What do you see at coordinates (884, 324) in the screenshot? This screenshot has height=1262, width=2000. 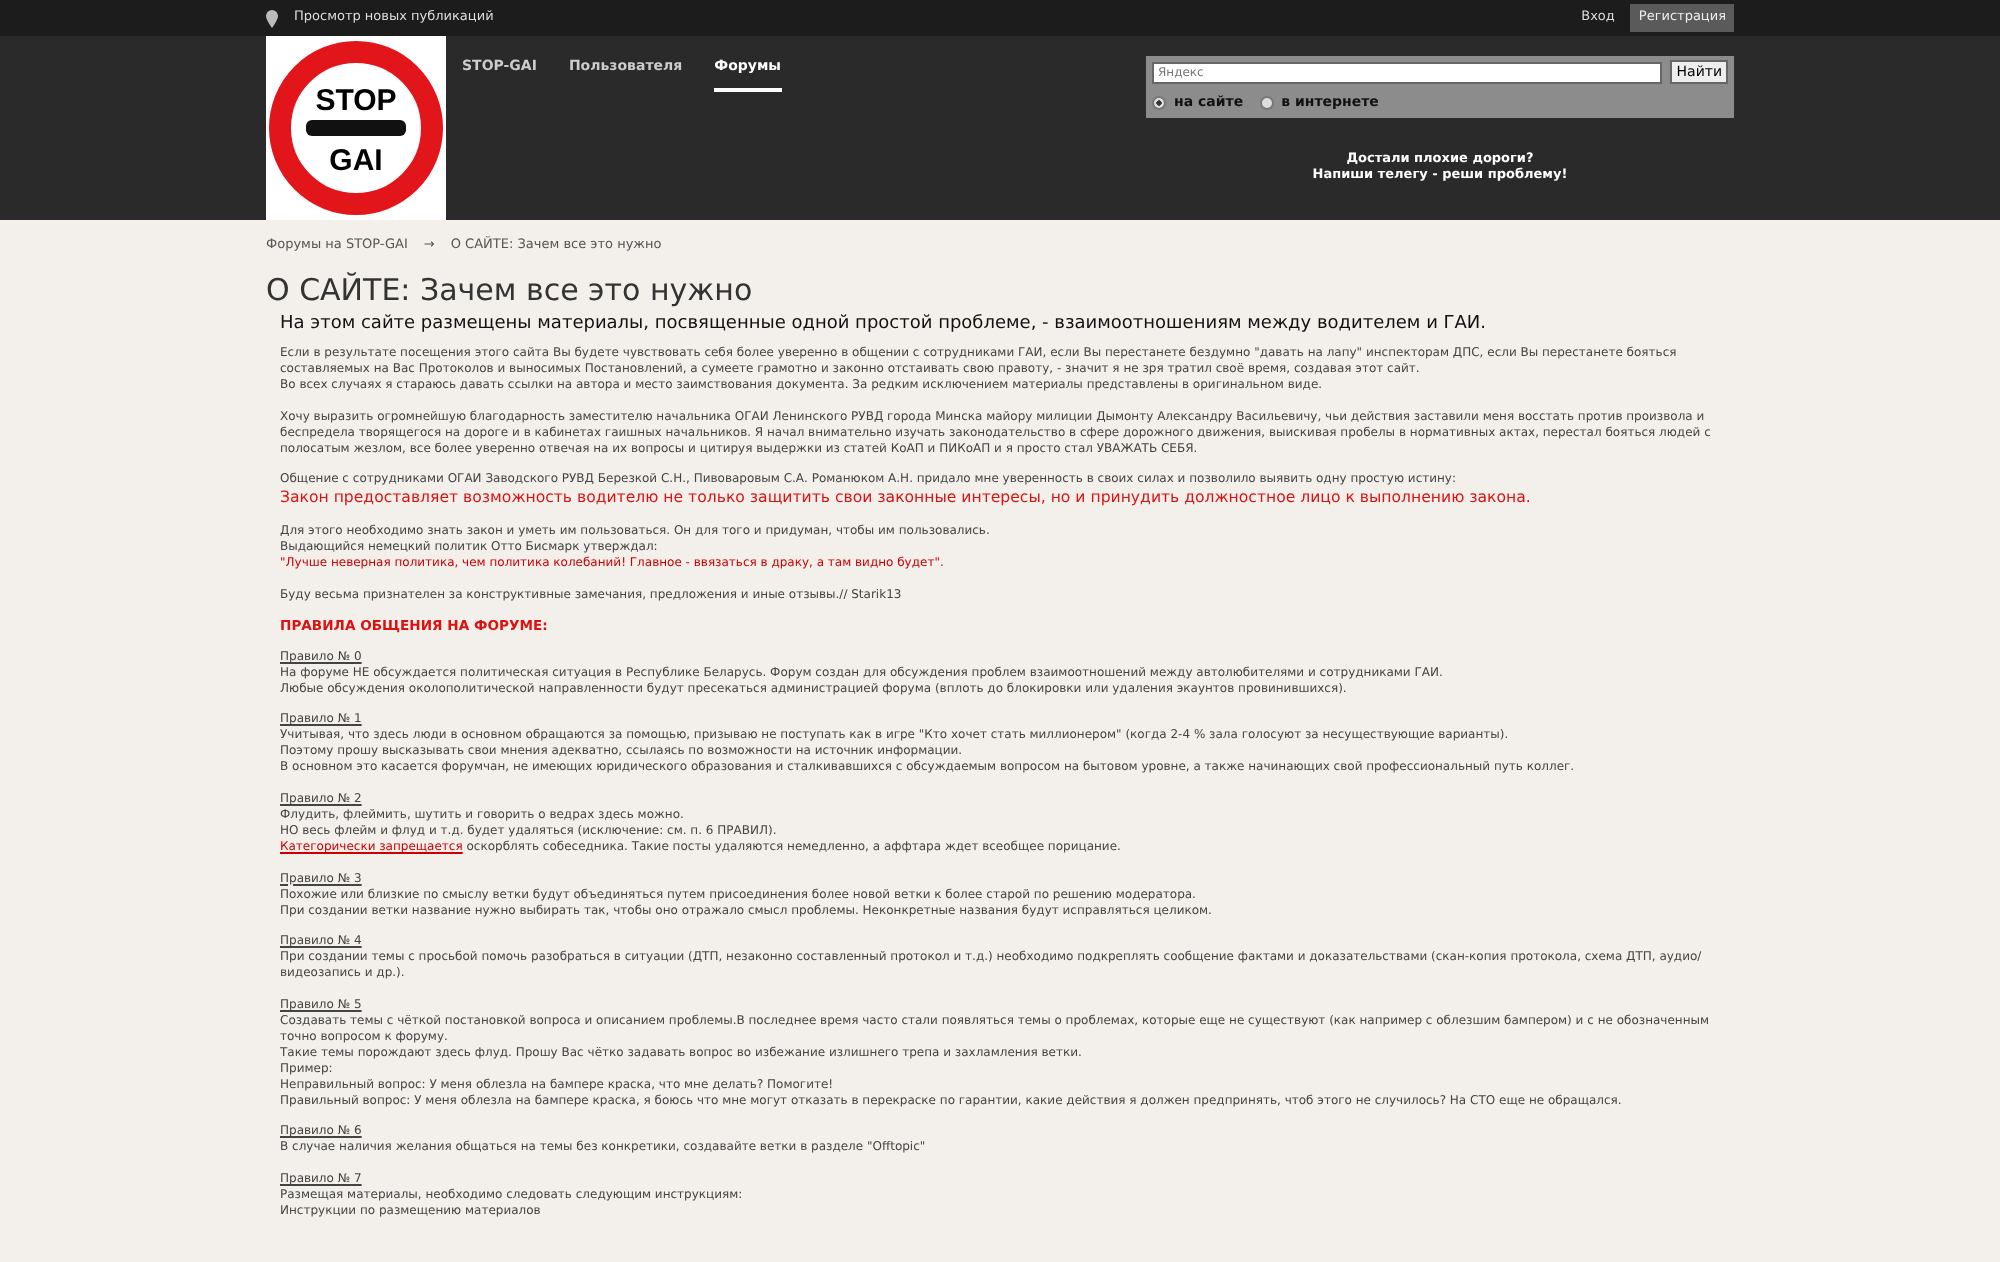 I see `lead-text: На этом сайте размещены материалы, посвященные одной простой проблеме, - взаимоотношениям между водителем и ГАИ.` at bounding box center [884, 324].